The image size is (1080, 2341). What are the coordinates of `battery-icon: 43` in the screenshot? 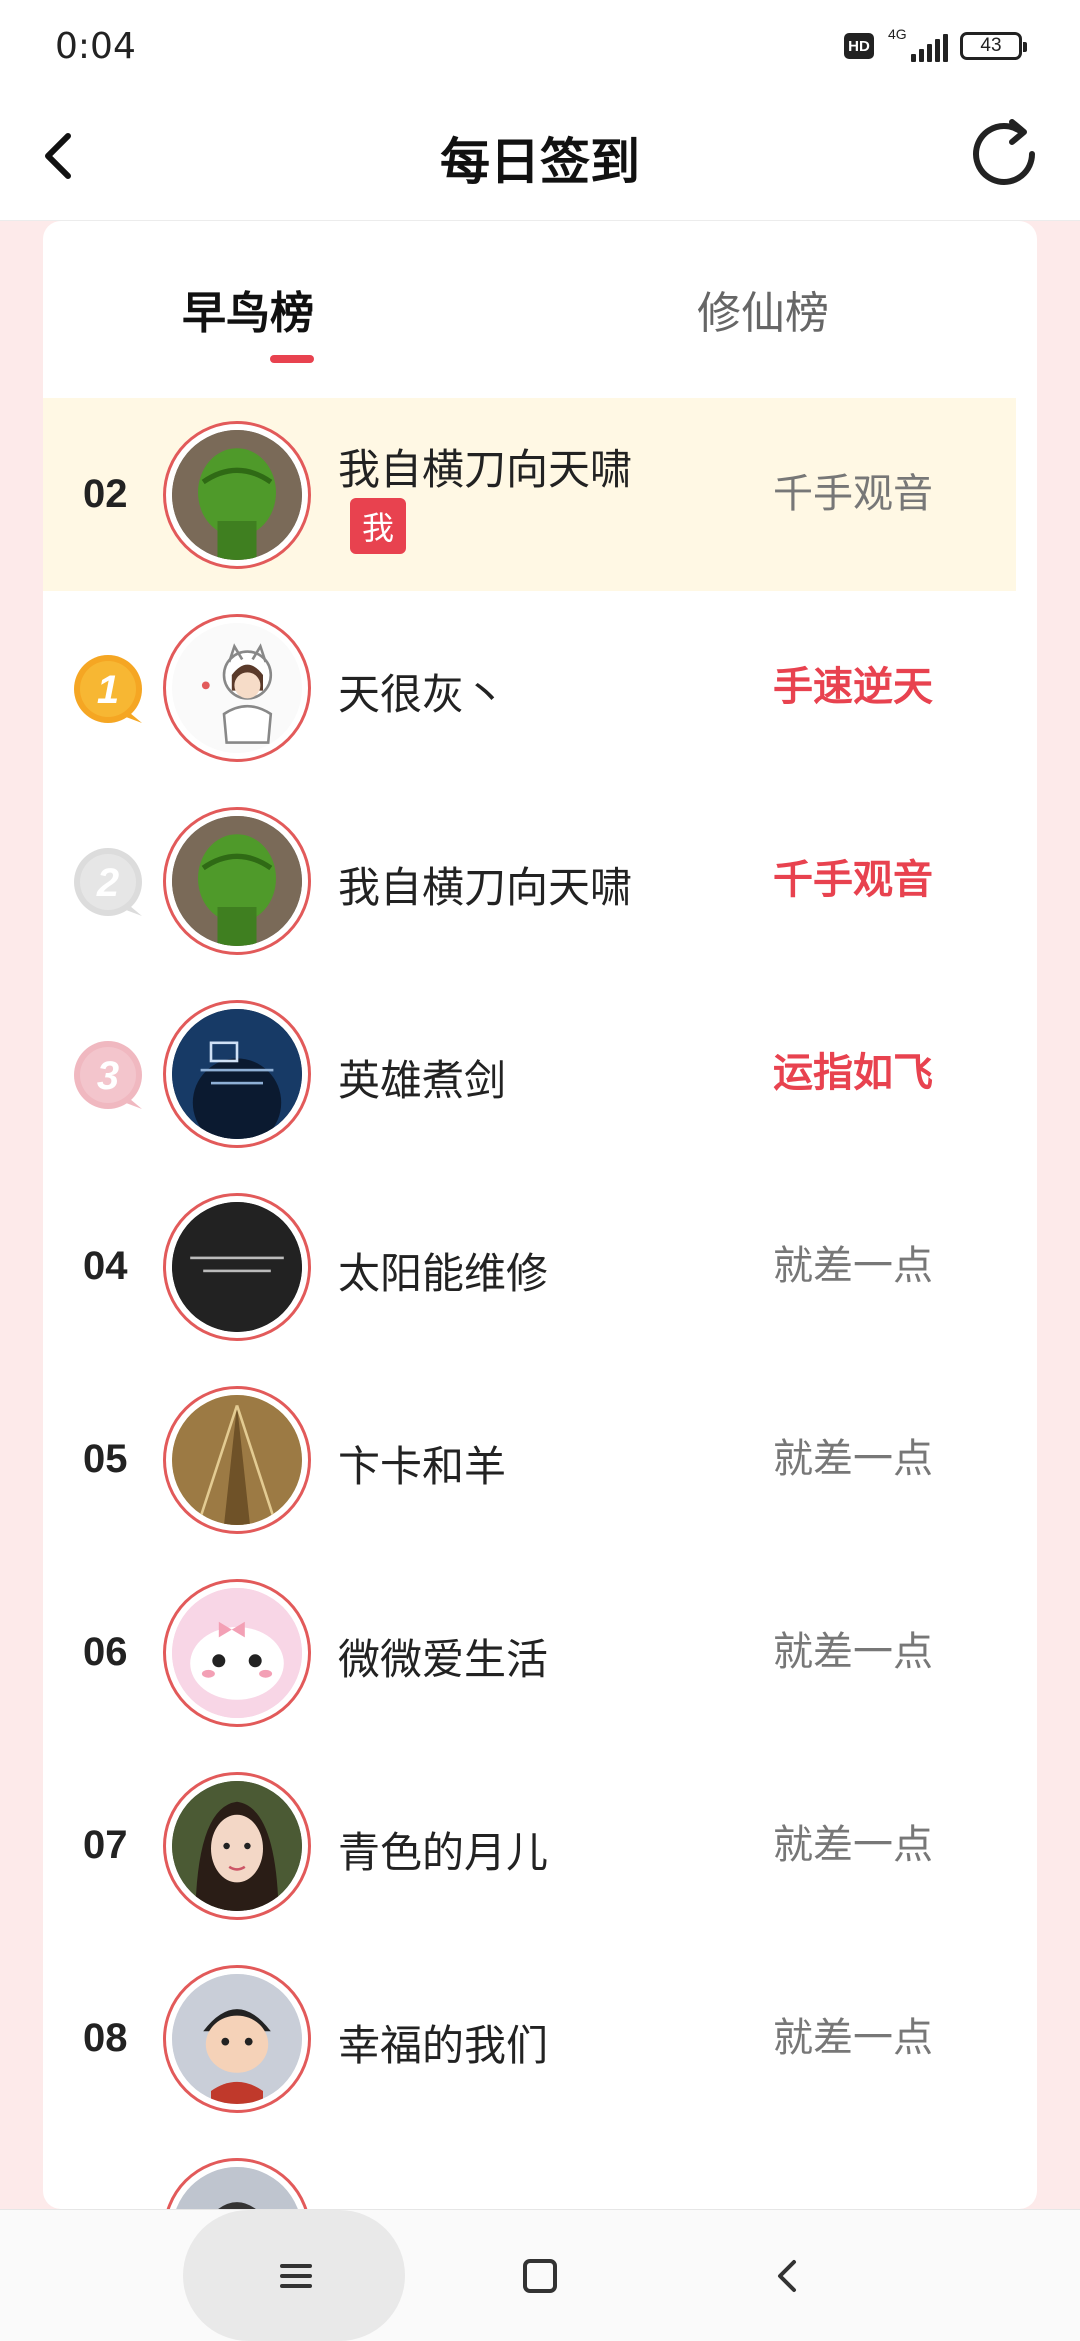 It's located at (993, 46).